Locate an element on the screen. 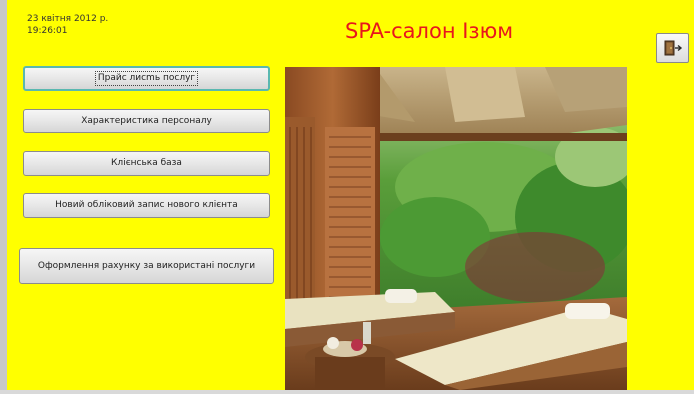 The image size is (694, 394). clients-button: Клієнська база is located at coordinates (146, 163).